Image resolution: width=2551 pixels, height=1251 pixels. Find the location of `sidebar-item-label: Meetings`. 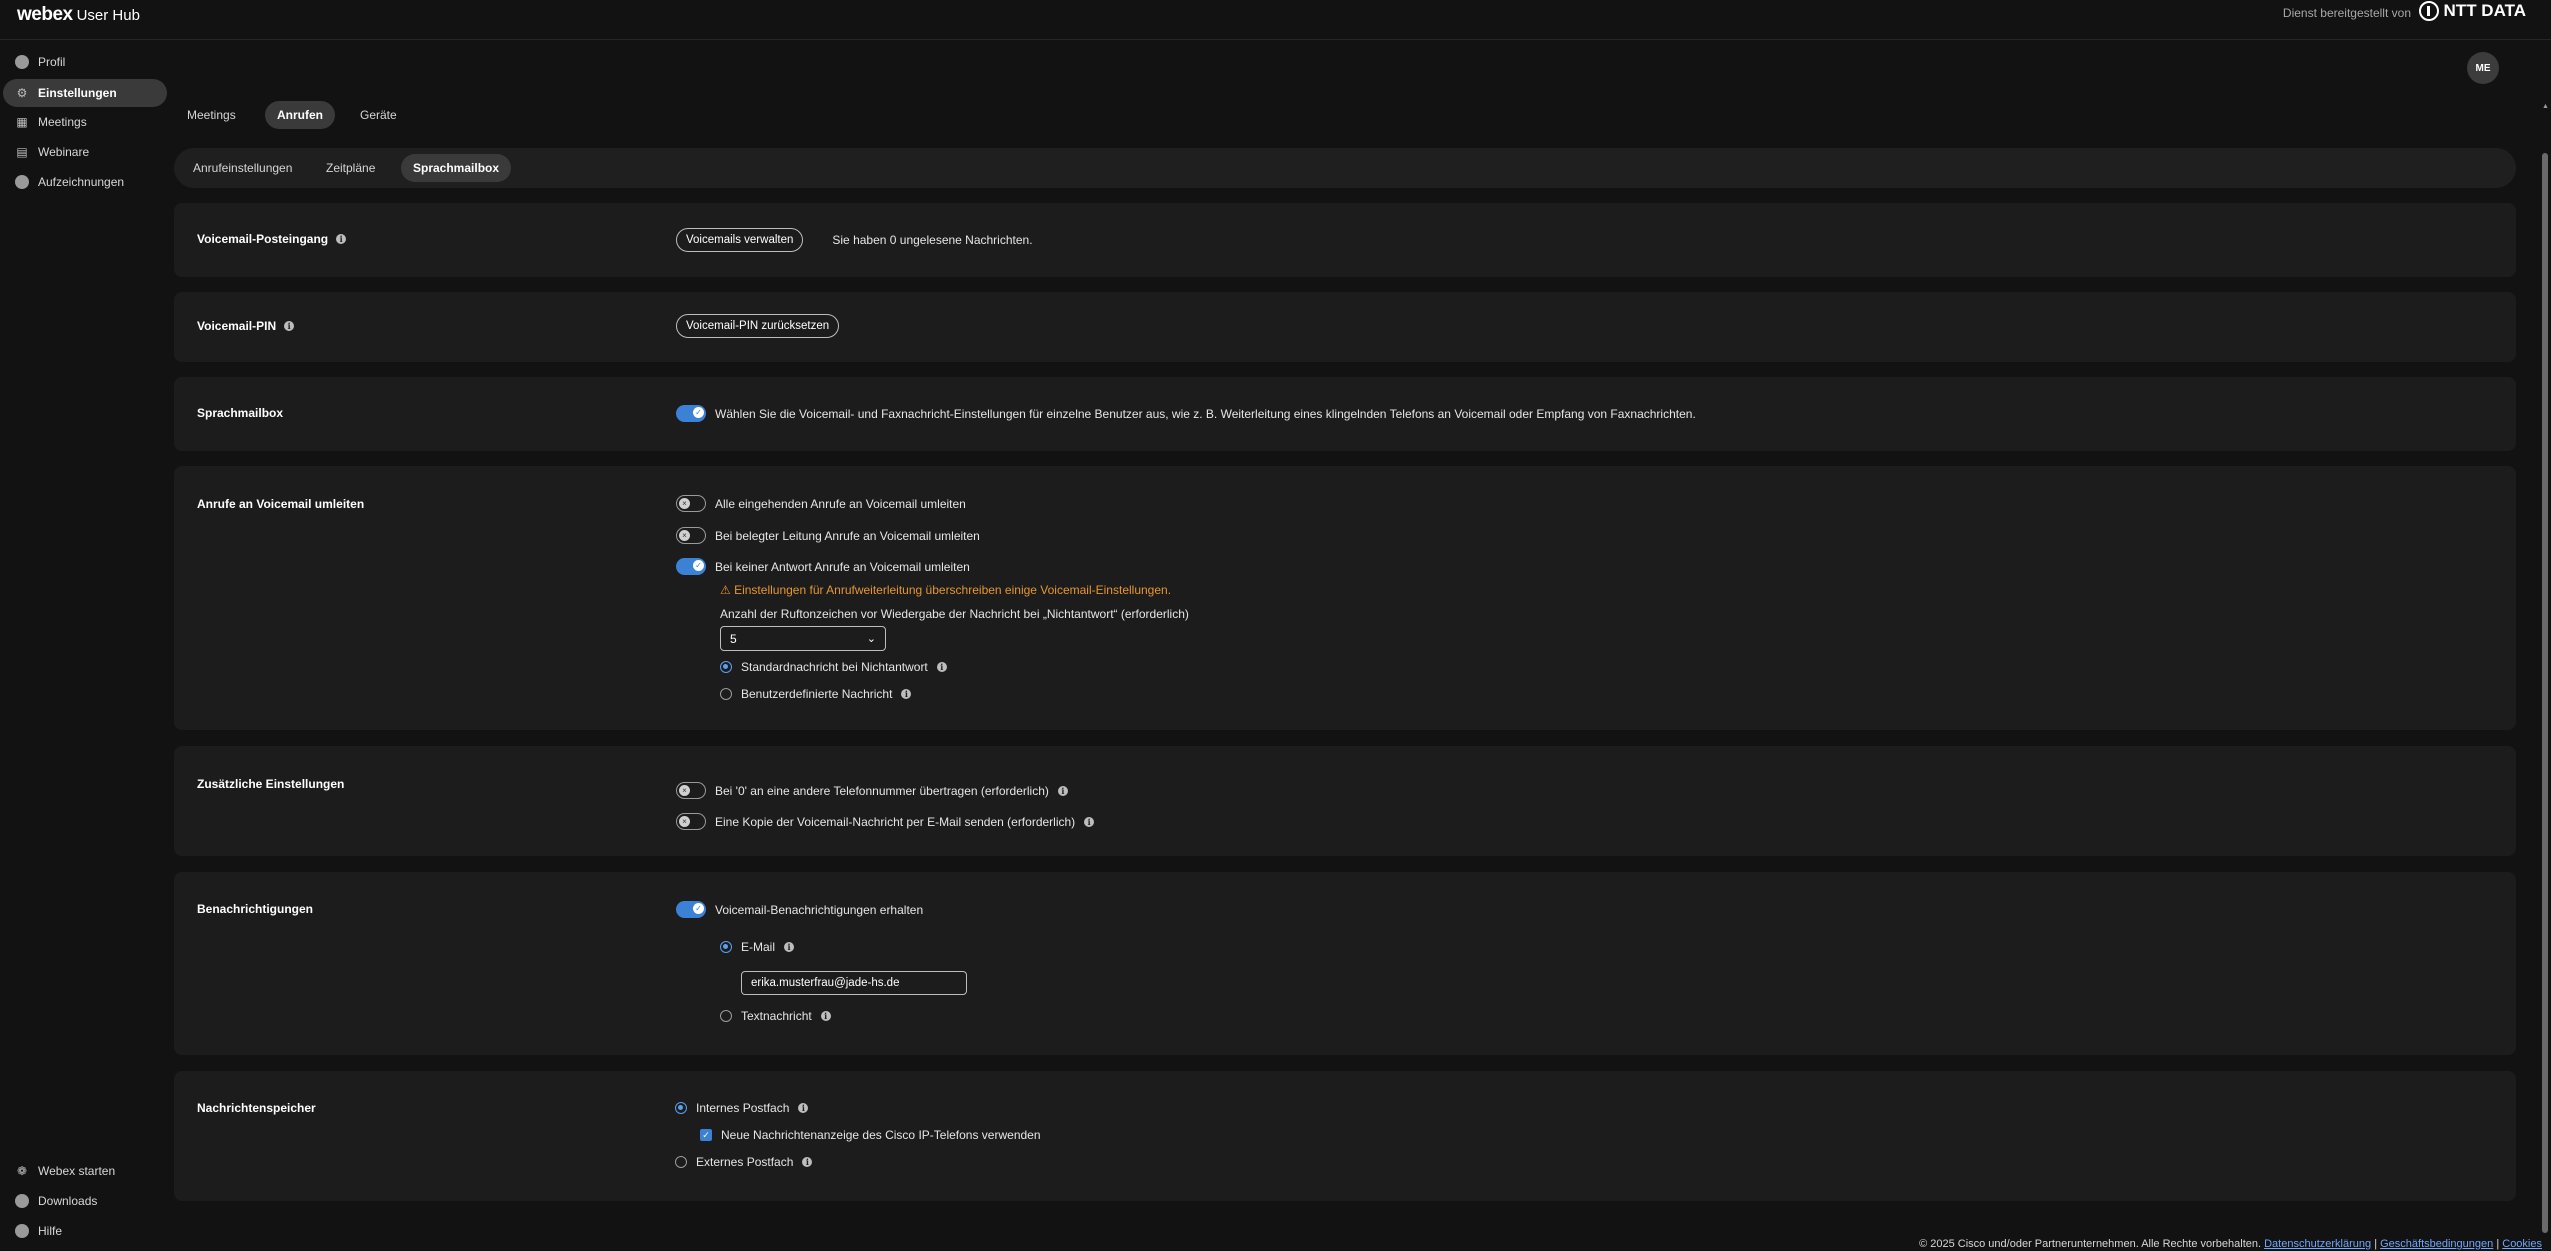

sidebar-item-label: Meetings is located at coordinates (62, 122).